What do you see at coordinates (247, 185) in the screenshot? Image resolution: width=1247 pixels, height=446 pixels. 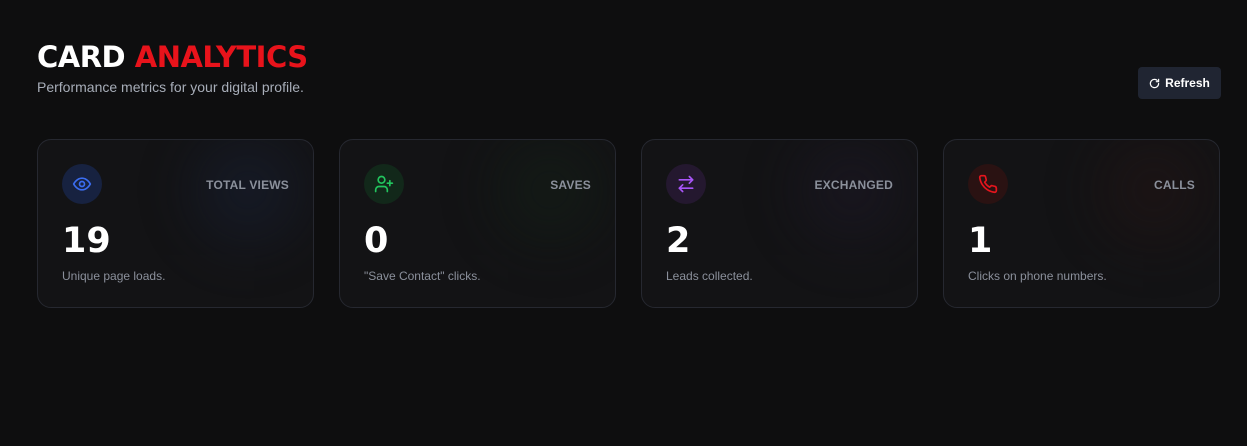 I see `metric-label: TOTAL VIEWS` at bounding box center [247, 185].